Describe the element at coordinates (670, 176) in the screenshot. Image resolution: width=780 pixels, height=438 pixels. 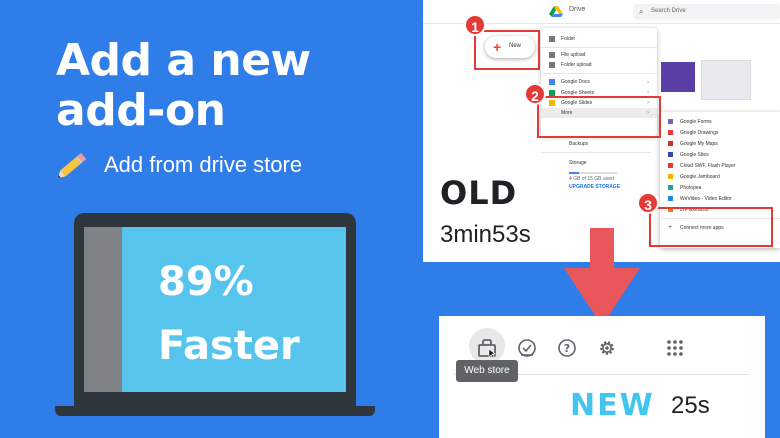
I see `jamboard-icon` at that location.